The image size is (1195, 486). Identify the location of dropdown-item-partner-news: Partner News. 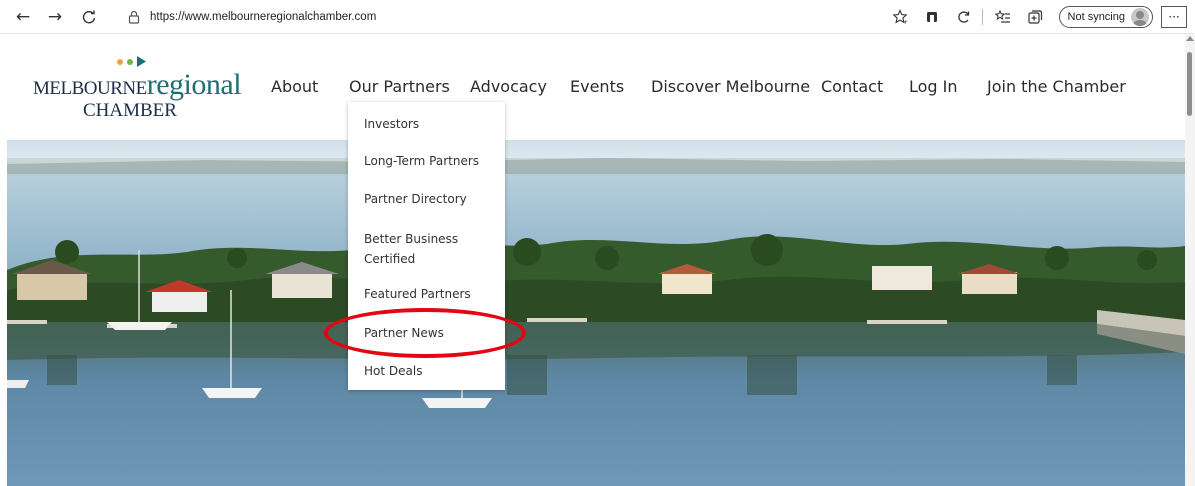
(429, 333).